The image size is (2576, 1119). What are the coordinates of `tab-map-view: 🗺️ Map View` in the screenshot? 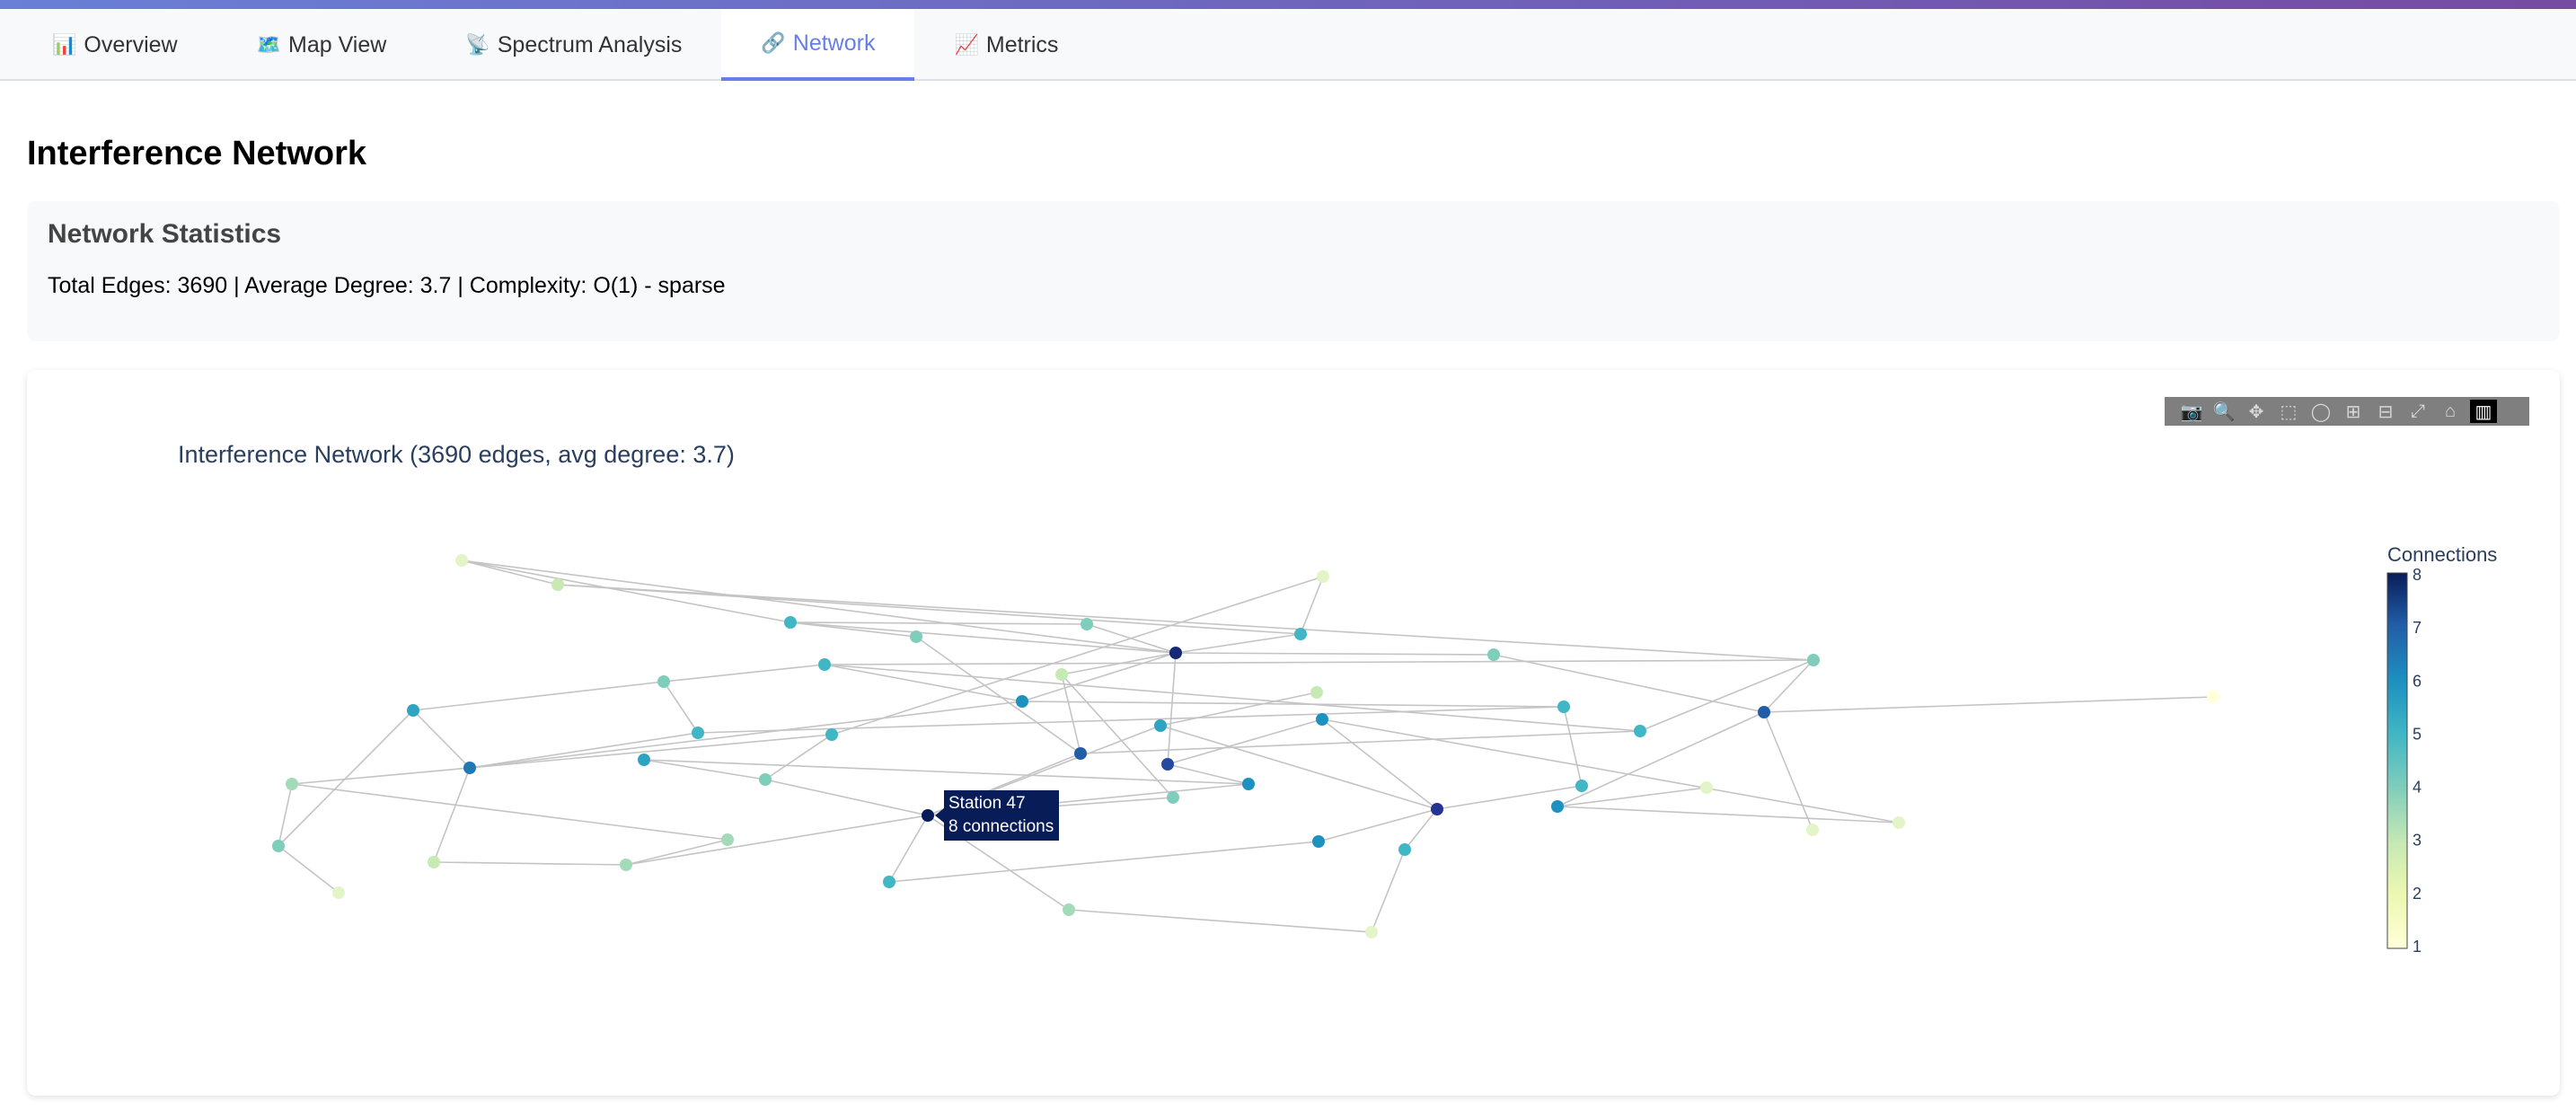 It's located at (322, 45).